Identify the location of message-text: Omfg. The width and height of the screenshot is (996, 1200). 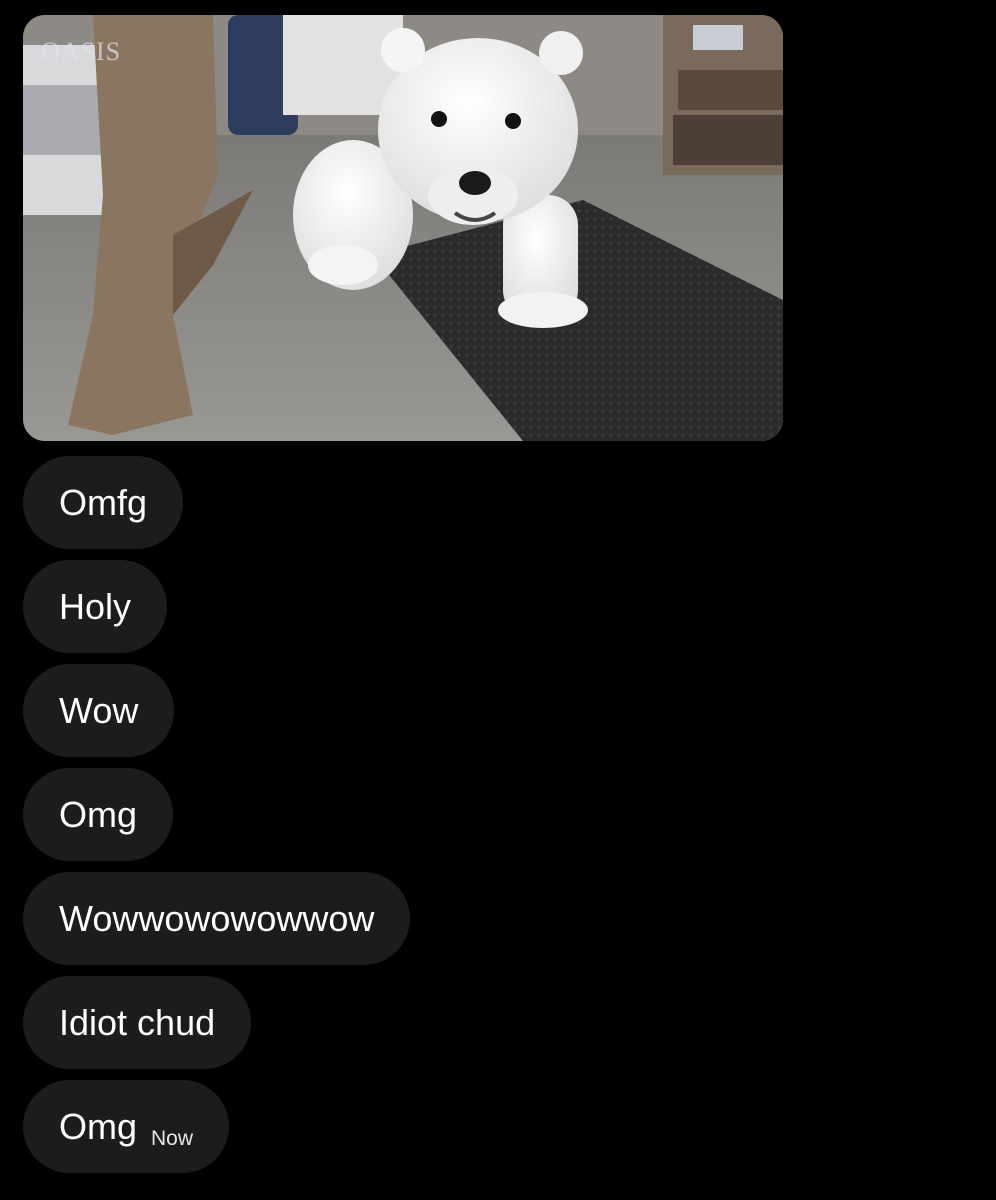
(103, 502).